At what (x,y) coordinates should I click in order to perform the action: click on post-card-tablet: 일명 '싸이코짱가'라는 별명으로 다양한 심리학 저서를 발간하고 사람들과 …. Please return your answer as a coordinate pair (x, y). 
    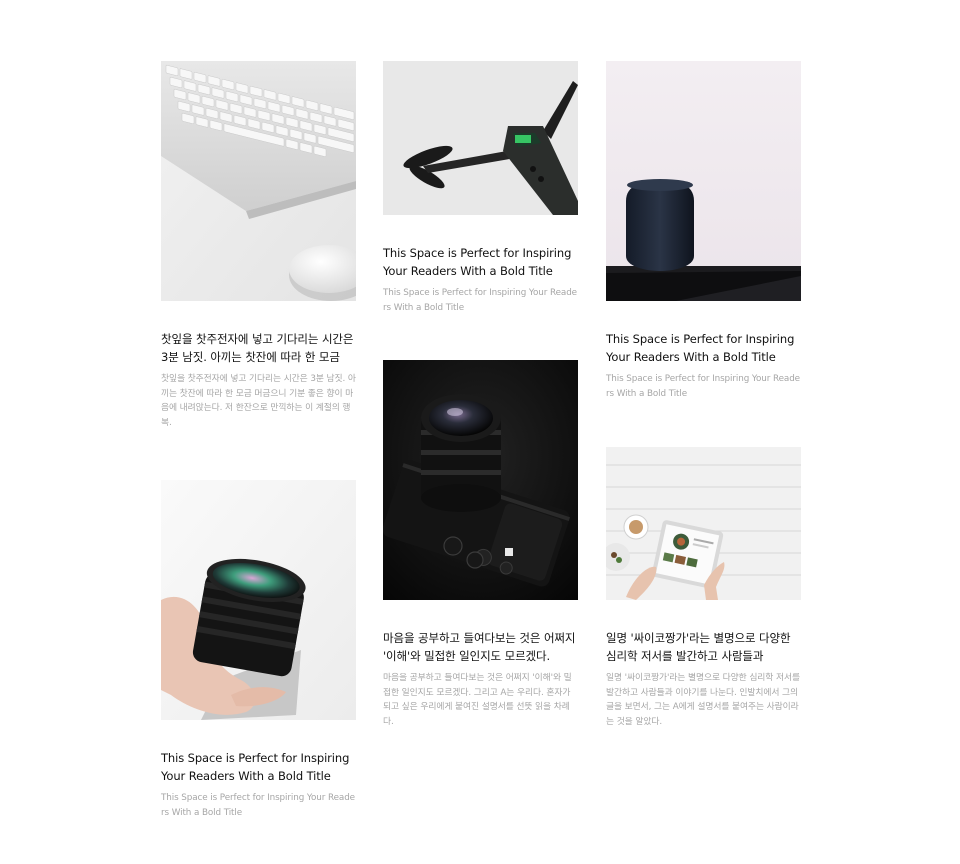
    Looking at the image, I should click on (703, 588).